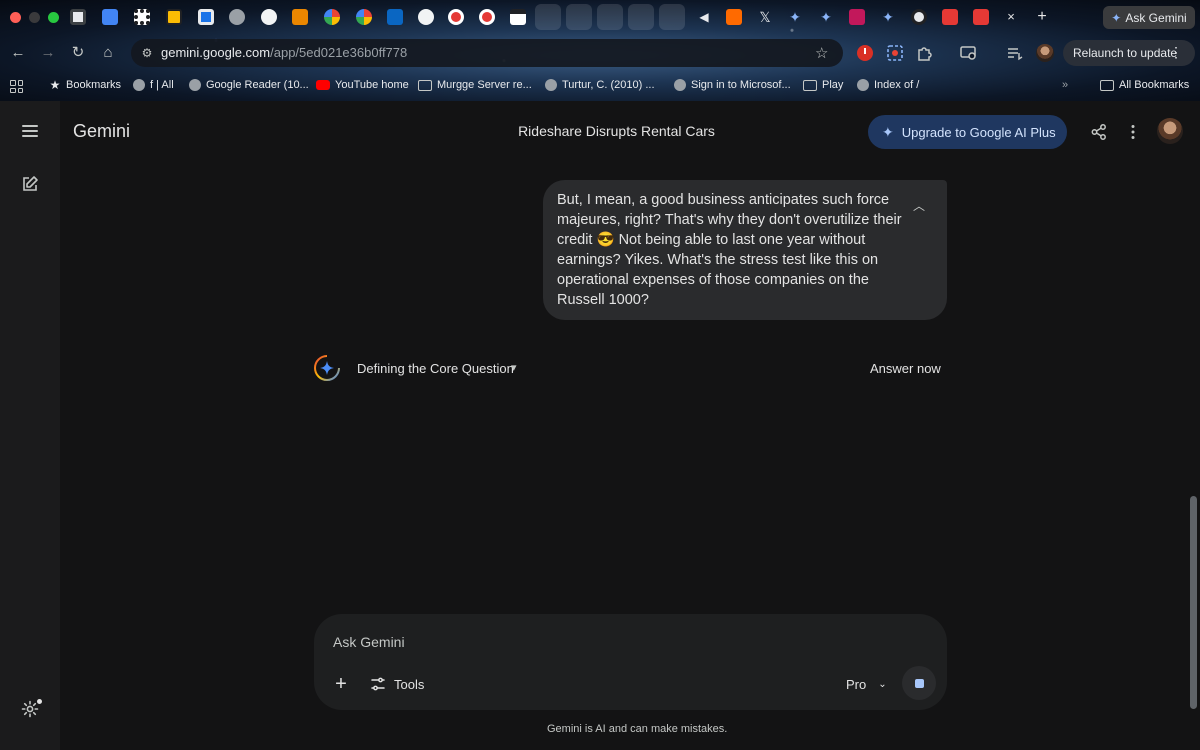  What do you see at coordinates (395, 17) in the screenshot?
I see `tab-favicon-linkedin` at bounding box center [395, 17].